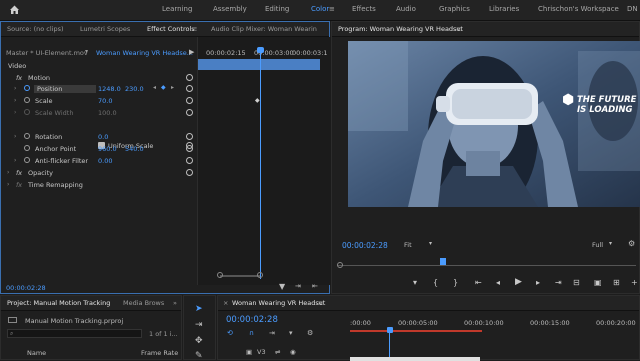 This screenshot has width=640, height=361. What do you see at coordinates (191, 52) in the screenshot?
I see `play-clip-icon: ▶` at bounding box center [191, 52].